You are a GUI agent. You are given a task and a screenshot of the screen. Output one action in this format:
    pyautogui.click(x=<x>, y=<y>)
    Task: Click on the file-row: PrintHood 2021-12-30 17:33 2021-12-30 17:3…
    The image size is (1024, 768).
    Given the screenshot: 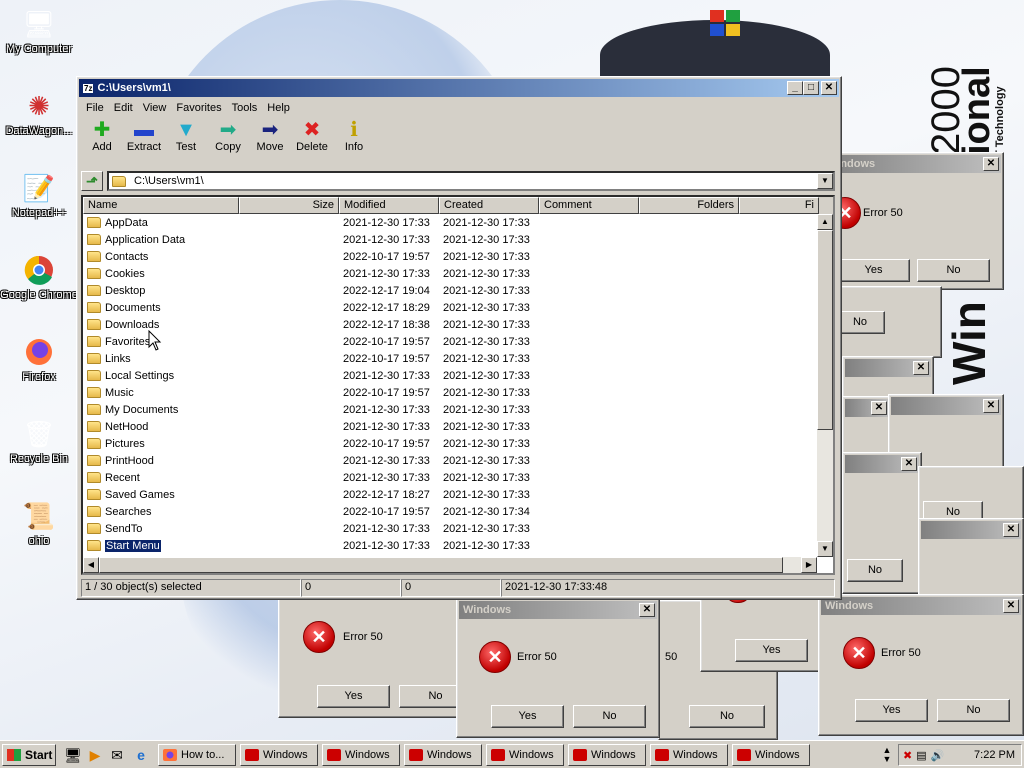 What is the action you would take?
    pyautogui.click(x=458, y=460)
    